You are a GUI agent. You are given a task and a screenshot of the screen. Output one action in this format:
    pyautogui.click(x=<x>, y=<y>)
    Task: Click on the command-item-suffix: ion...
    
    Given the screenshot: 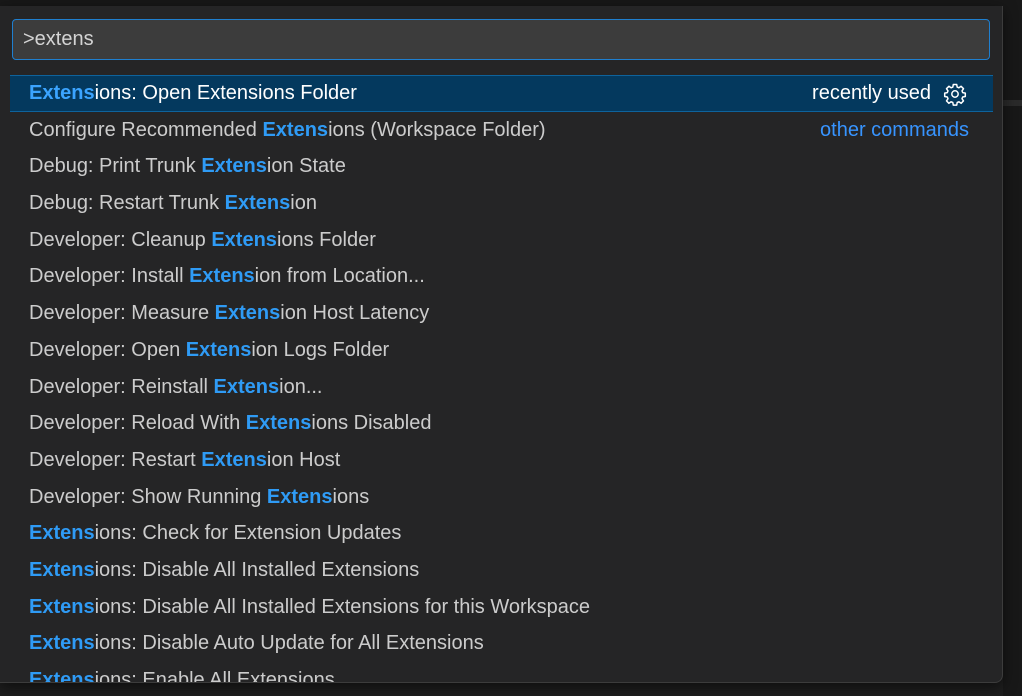 What is the action you would take?
    pyautogui.click(x=301, y=386)
    